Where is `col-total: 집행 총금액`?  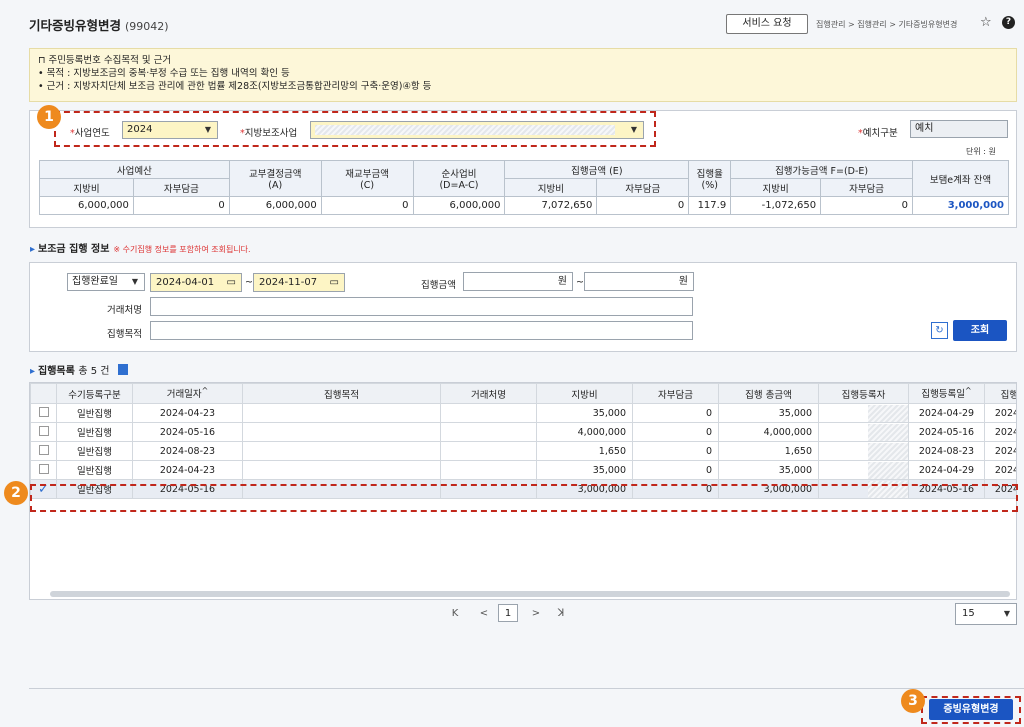 col-total: 집행 총금액 is located at coordinates (768, 393).